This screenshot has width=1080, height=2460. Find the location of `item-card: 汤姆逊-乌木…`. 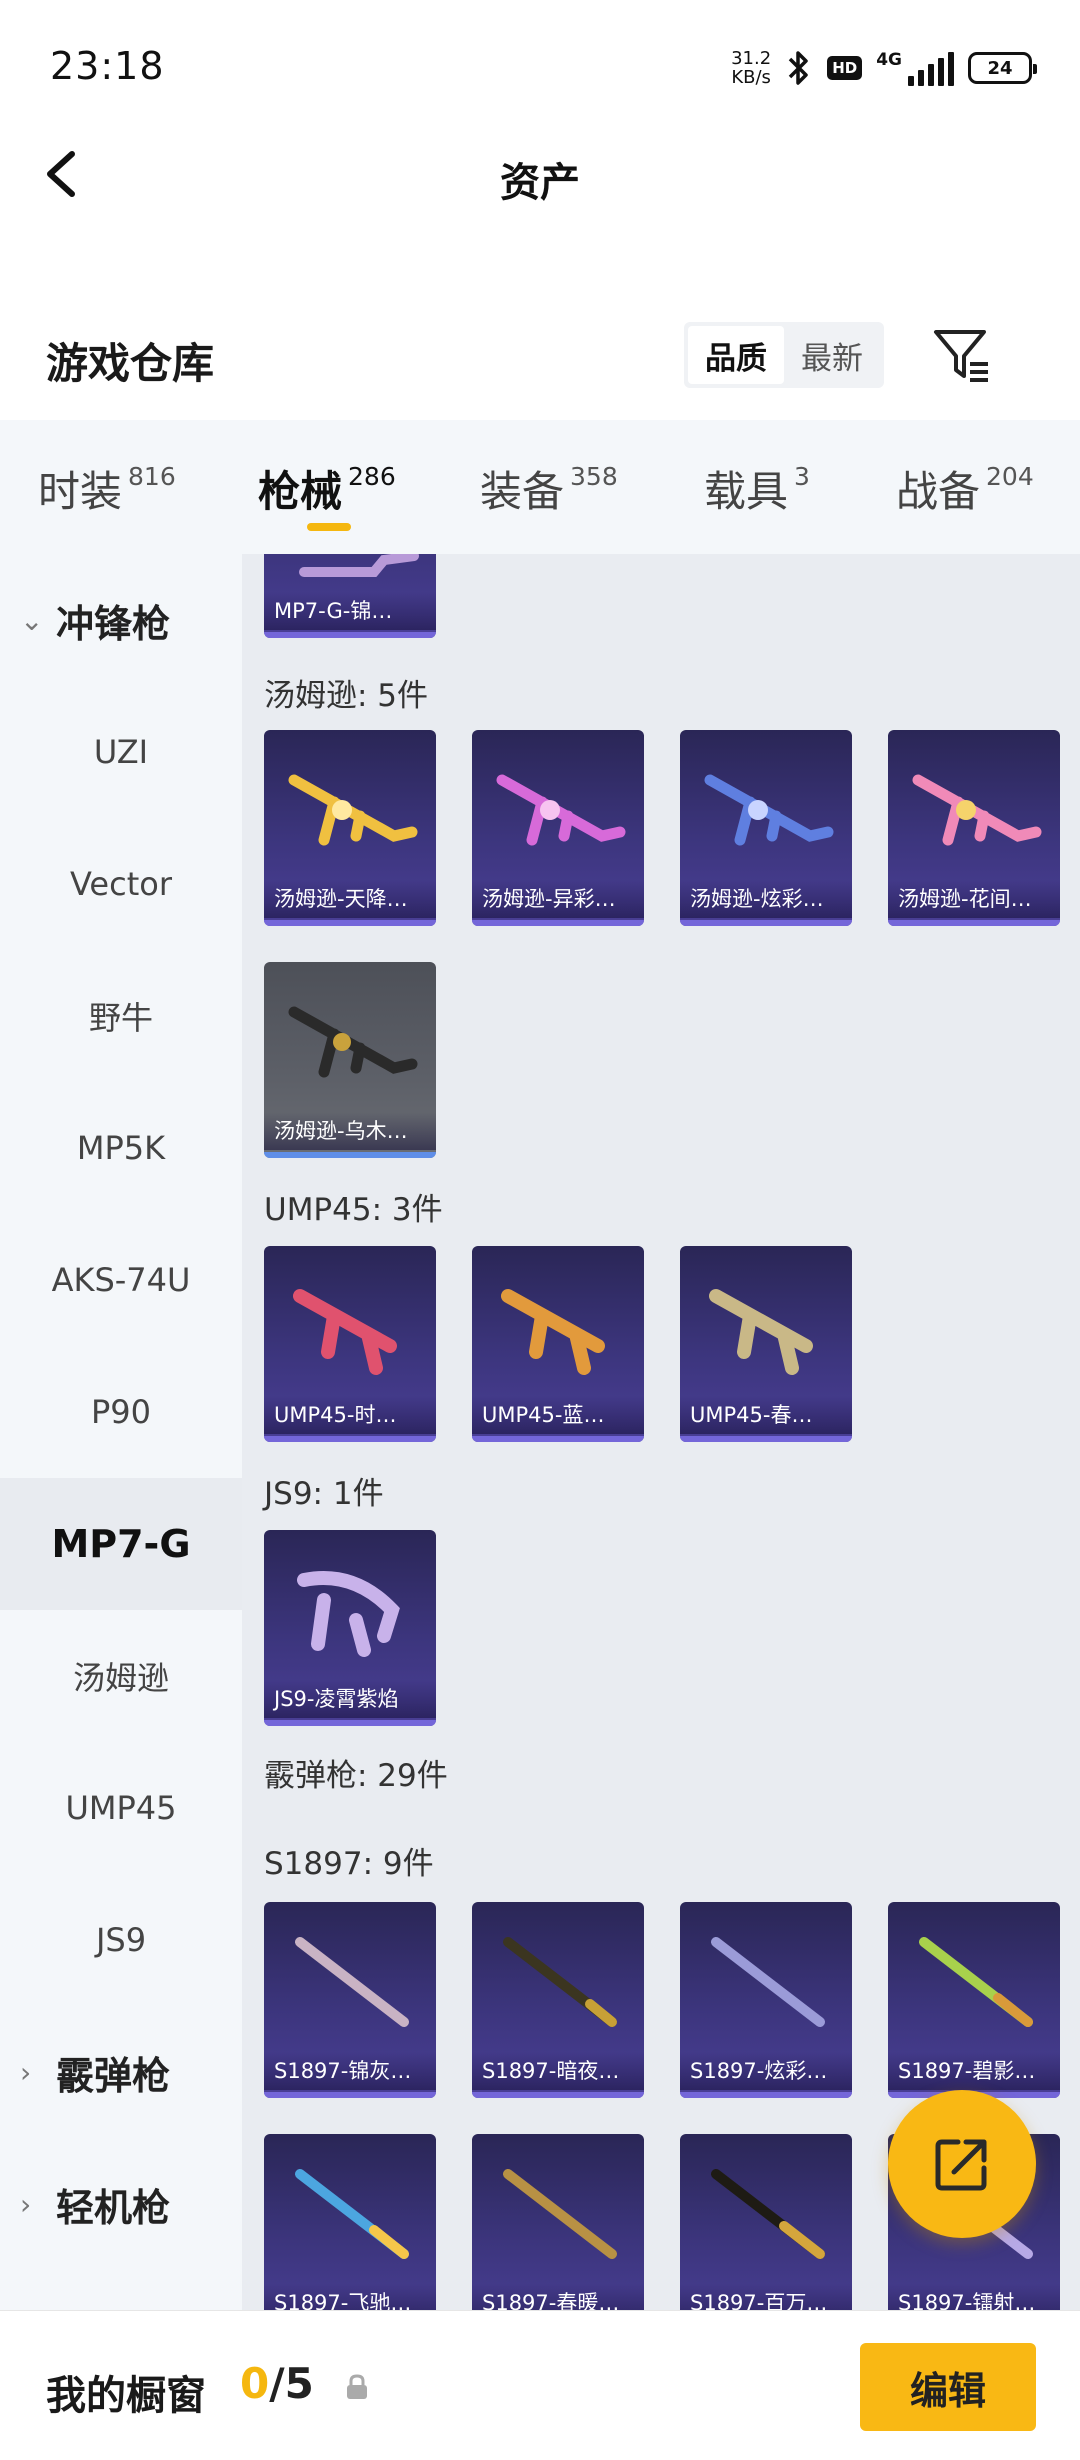

item-card: 汤姆逊-乌木… is located at coordinates (350, 1060).